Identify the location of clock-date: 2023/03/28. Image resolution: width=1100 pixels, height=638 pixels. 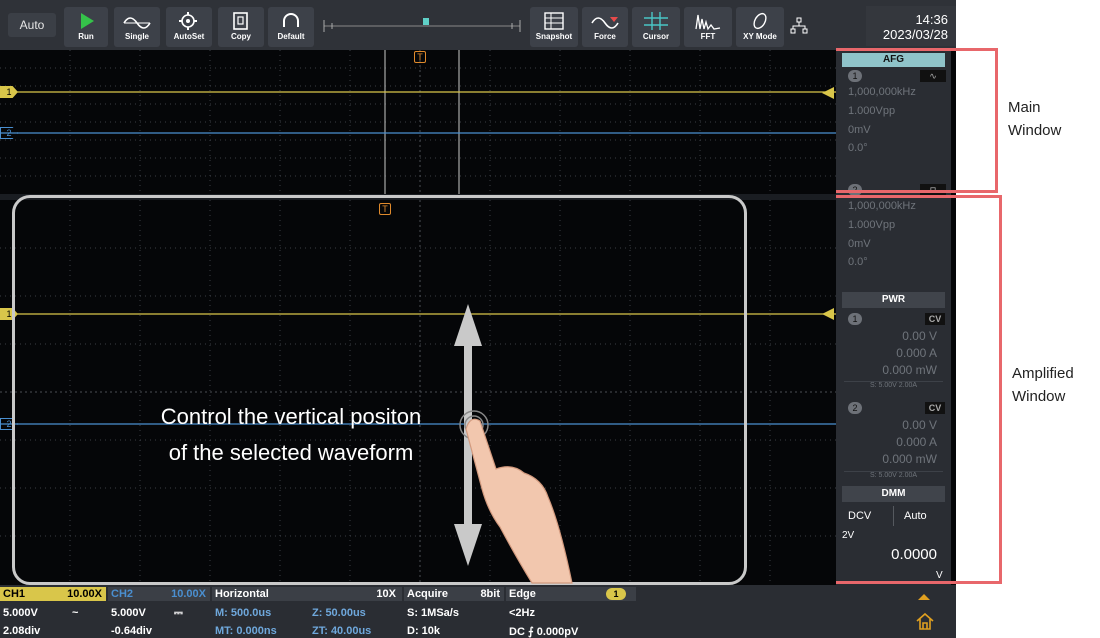
(915, 34).